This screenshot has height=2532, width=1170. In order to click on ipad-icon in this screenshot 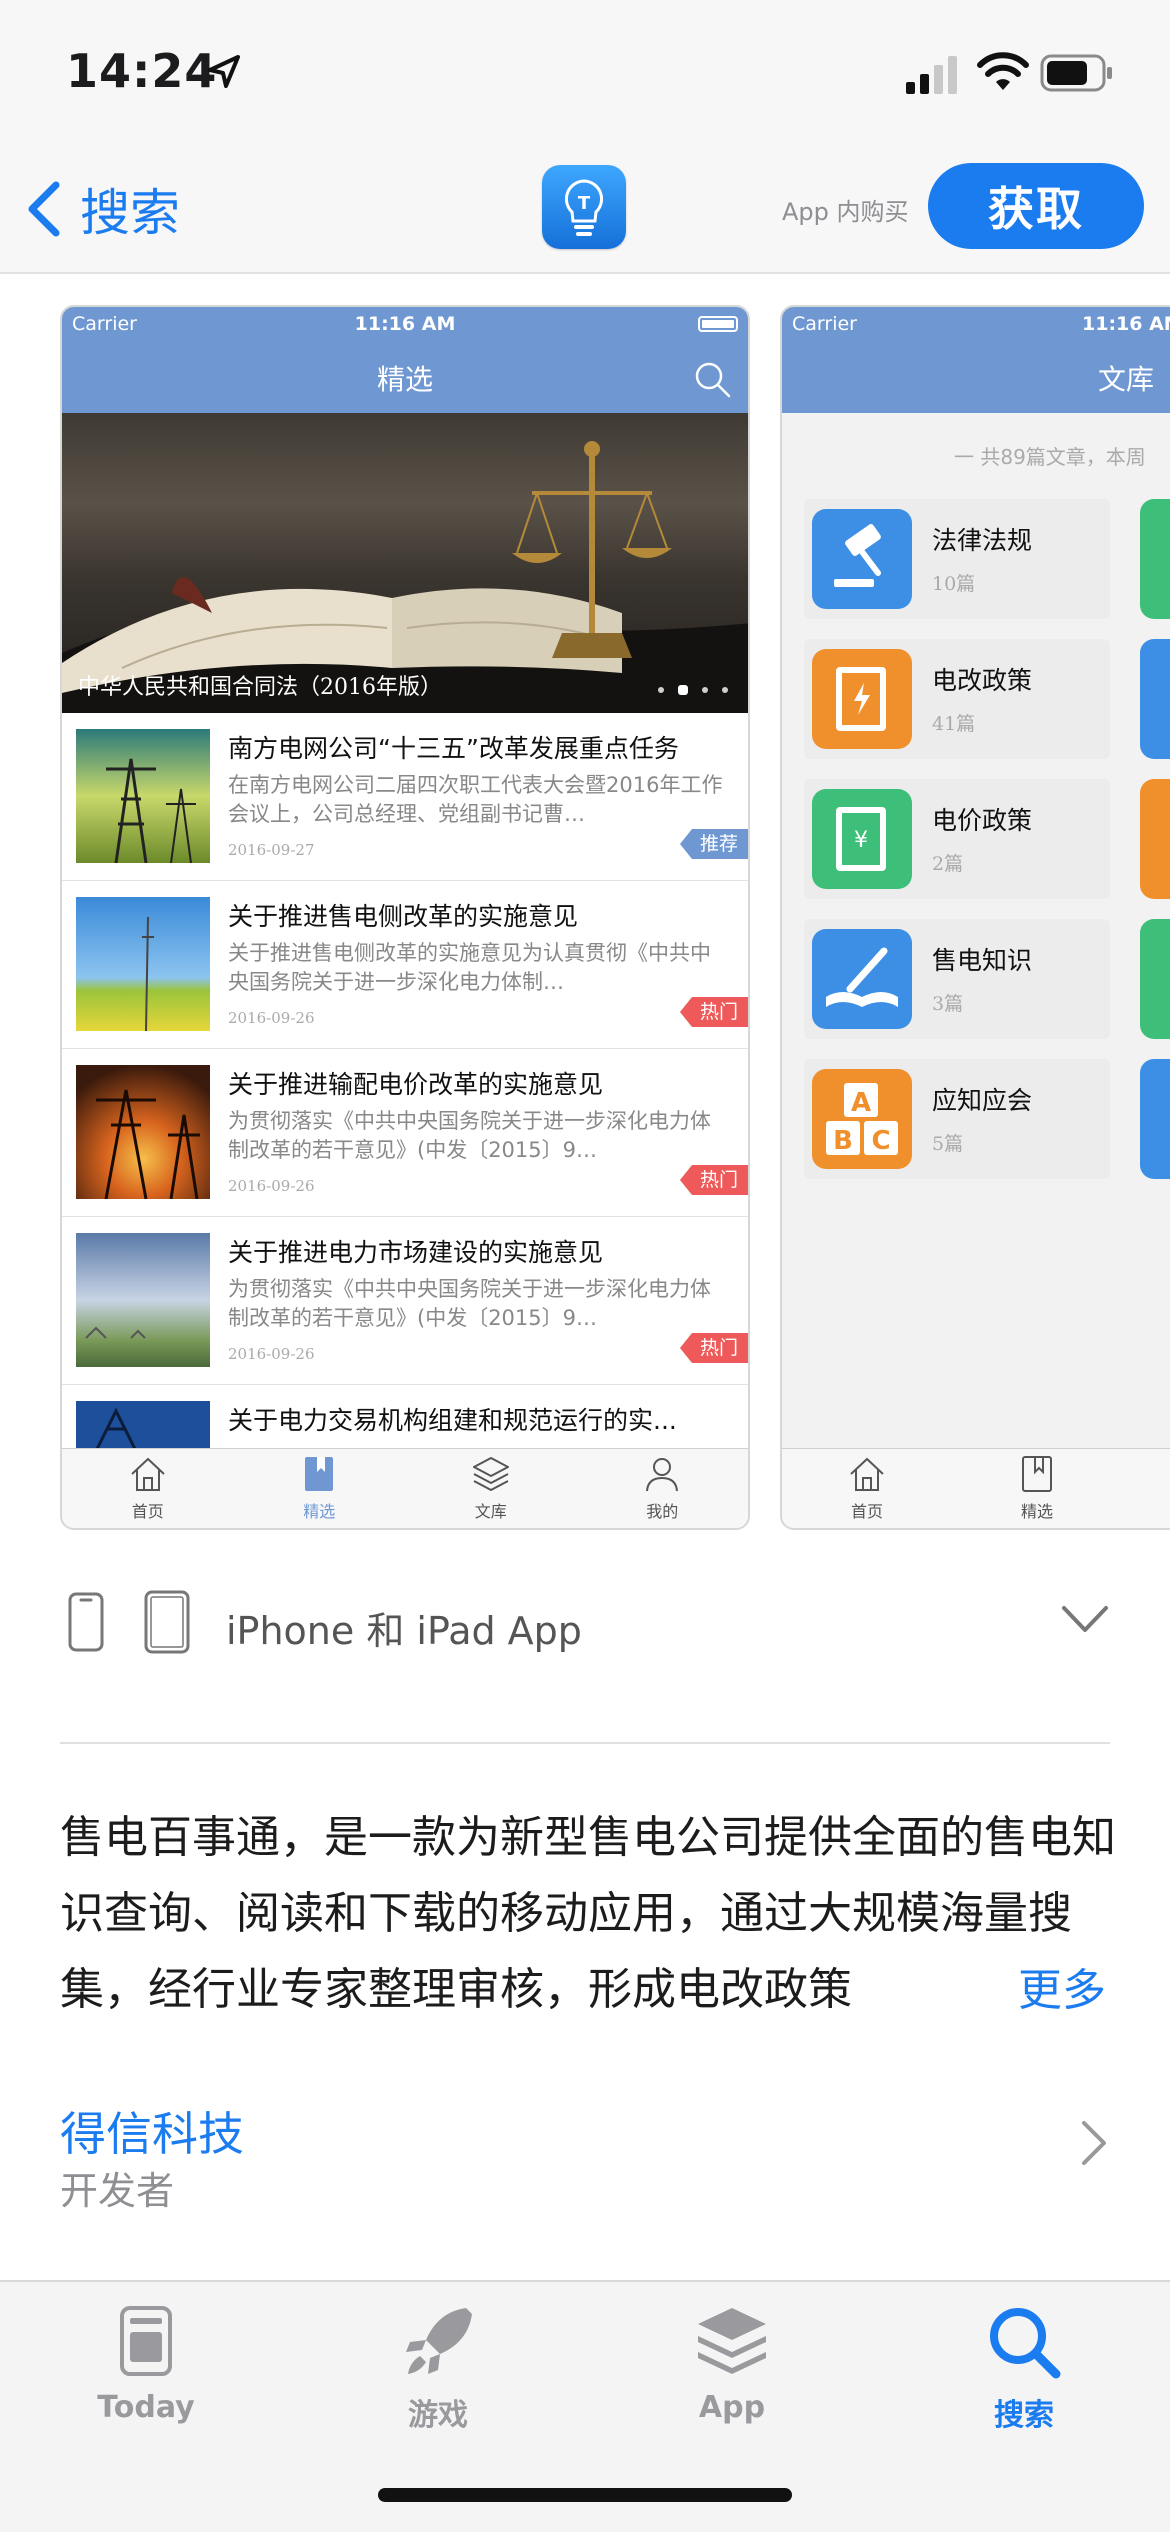, I will do `click(167, 1622)`.